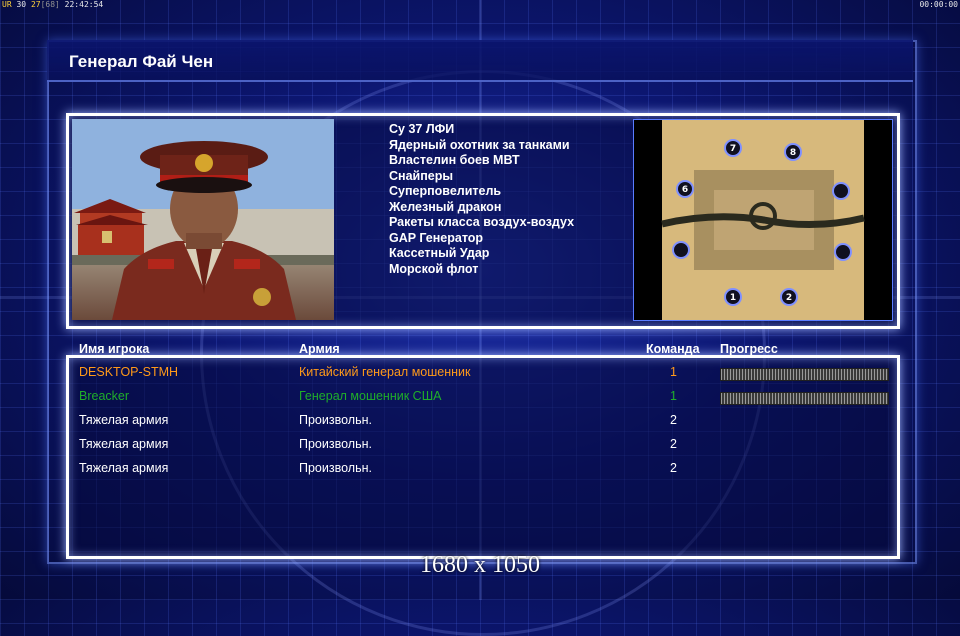 The width and height of the screenshot is (960, 636). Describe the element at coordinates (436, 237) in the screenshot. I see `unit-item: GAP Генератор` at that location.